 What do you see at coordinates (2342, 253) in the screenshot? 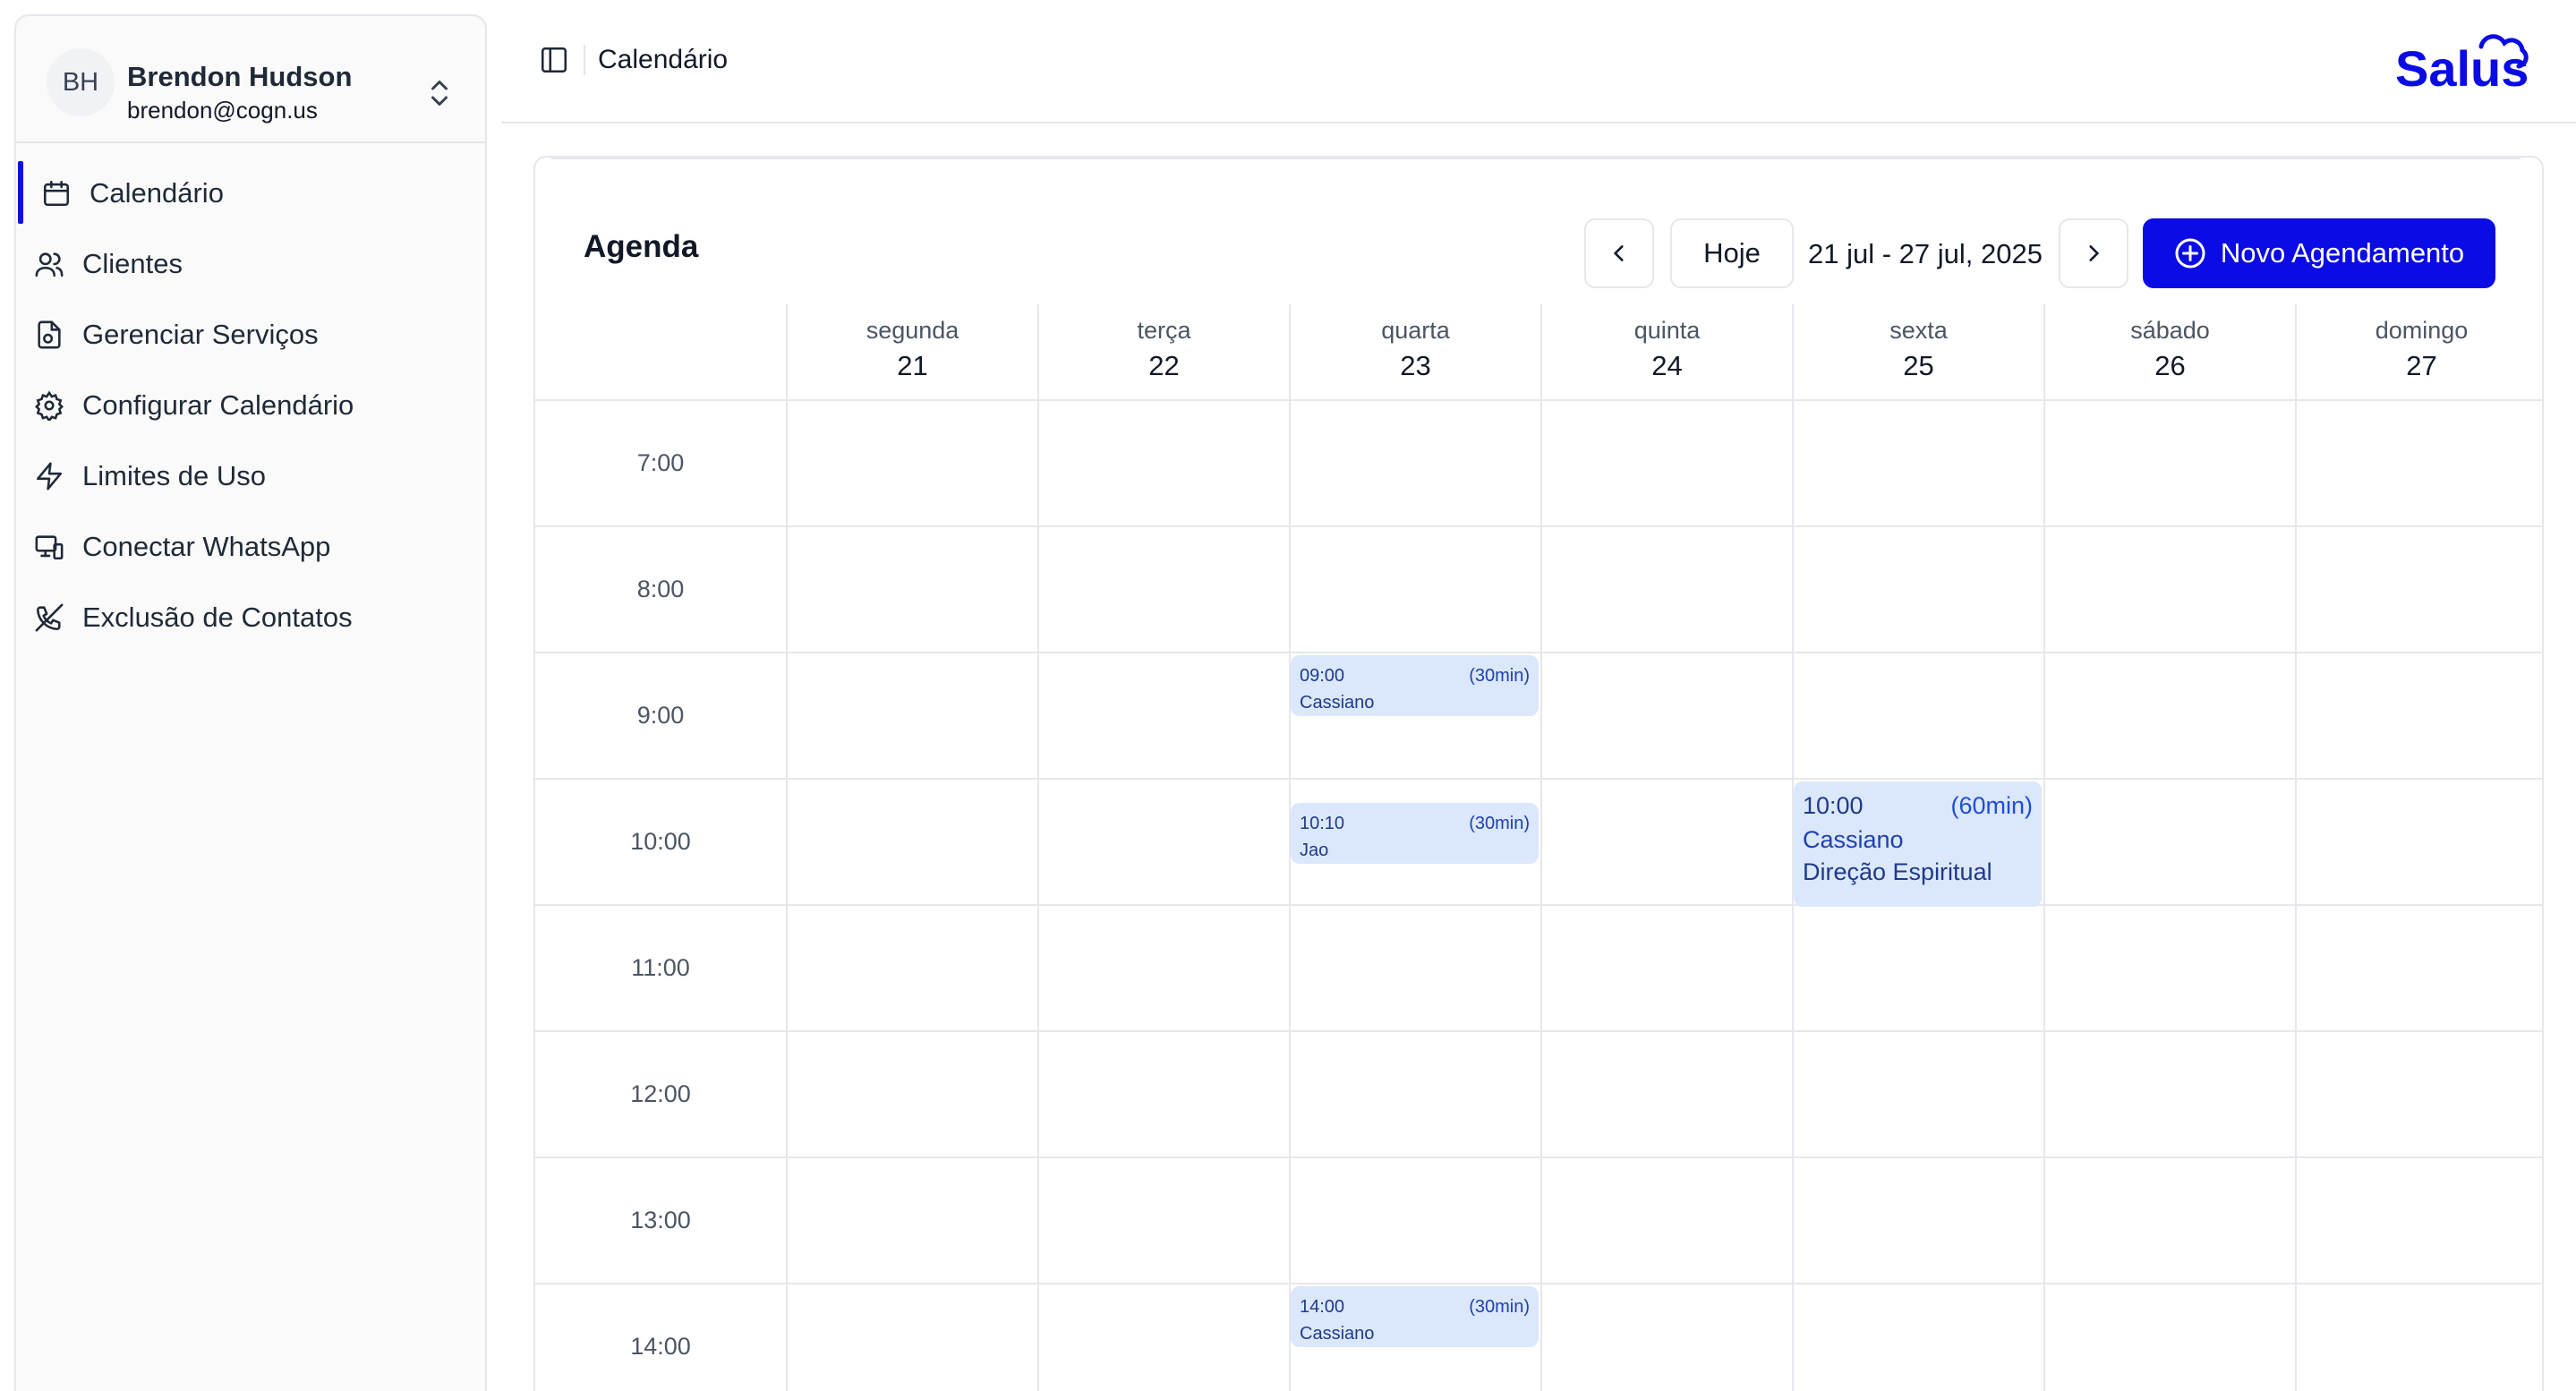
I see `new-appointment-label: Novo Agendamento` at bounding box center [2342, 253].